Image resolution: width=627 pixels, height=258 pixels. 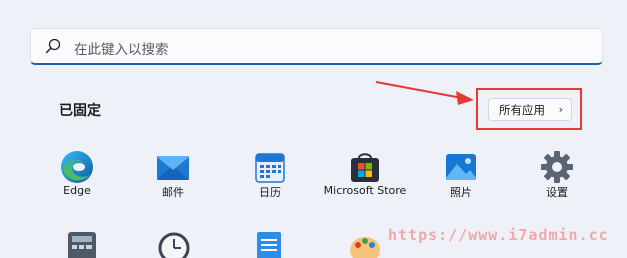 I want to click on pinned-app-edge: Edge, so click(x=77, y=176).